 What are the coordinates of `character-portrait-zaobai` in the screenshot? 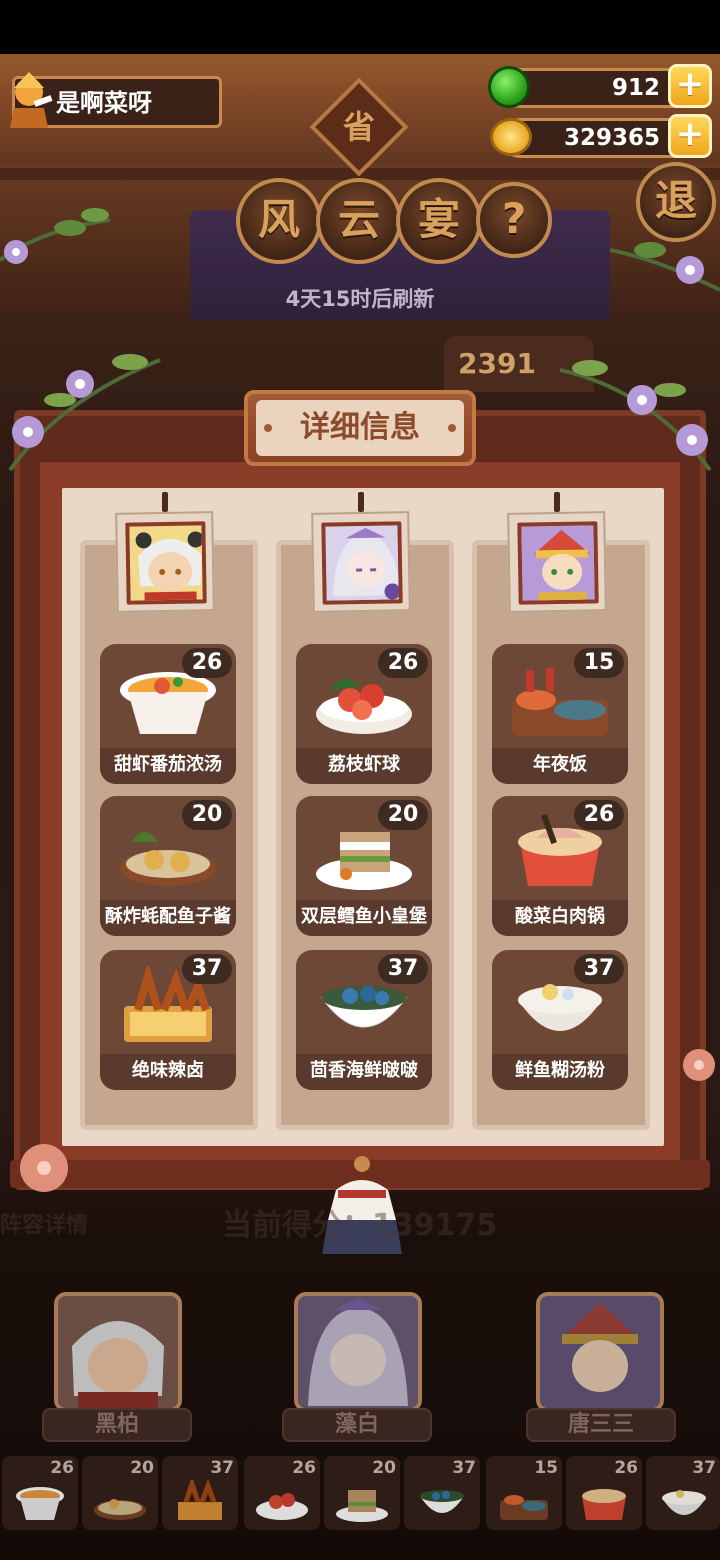 It's located at (361, 562).